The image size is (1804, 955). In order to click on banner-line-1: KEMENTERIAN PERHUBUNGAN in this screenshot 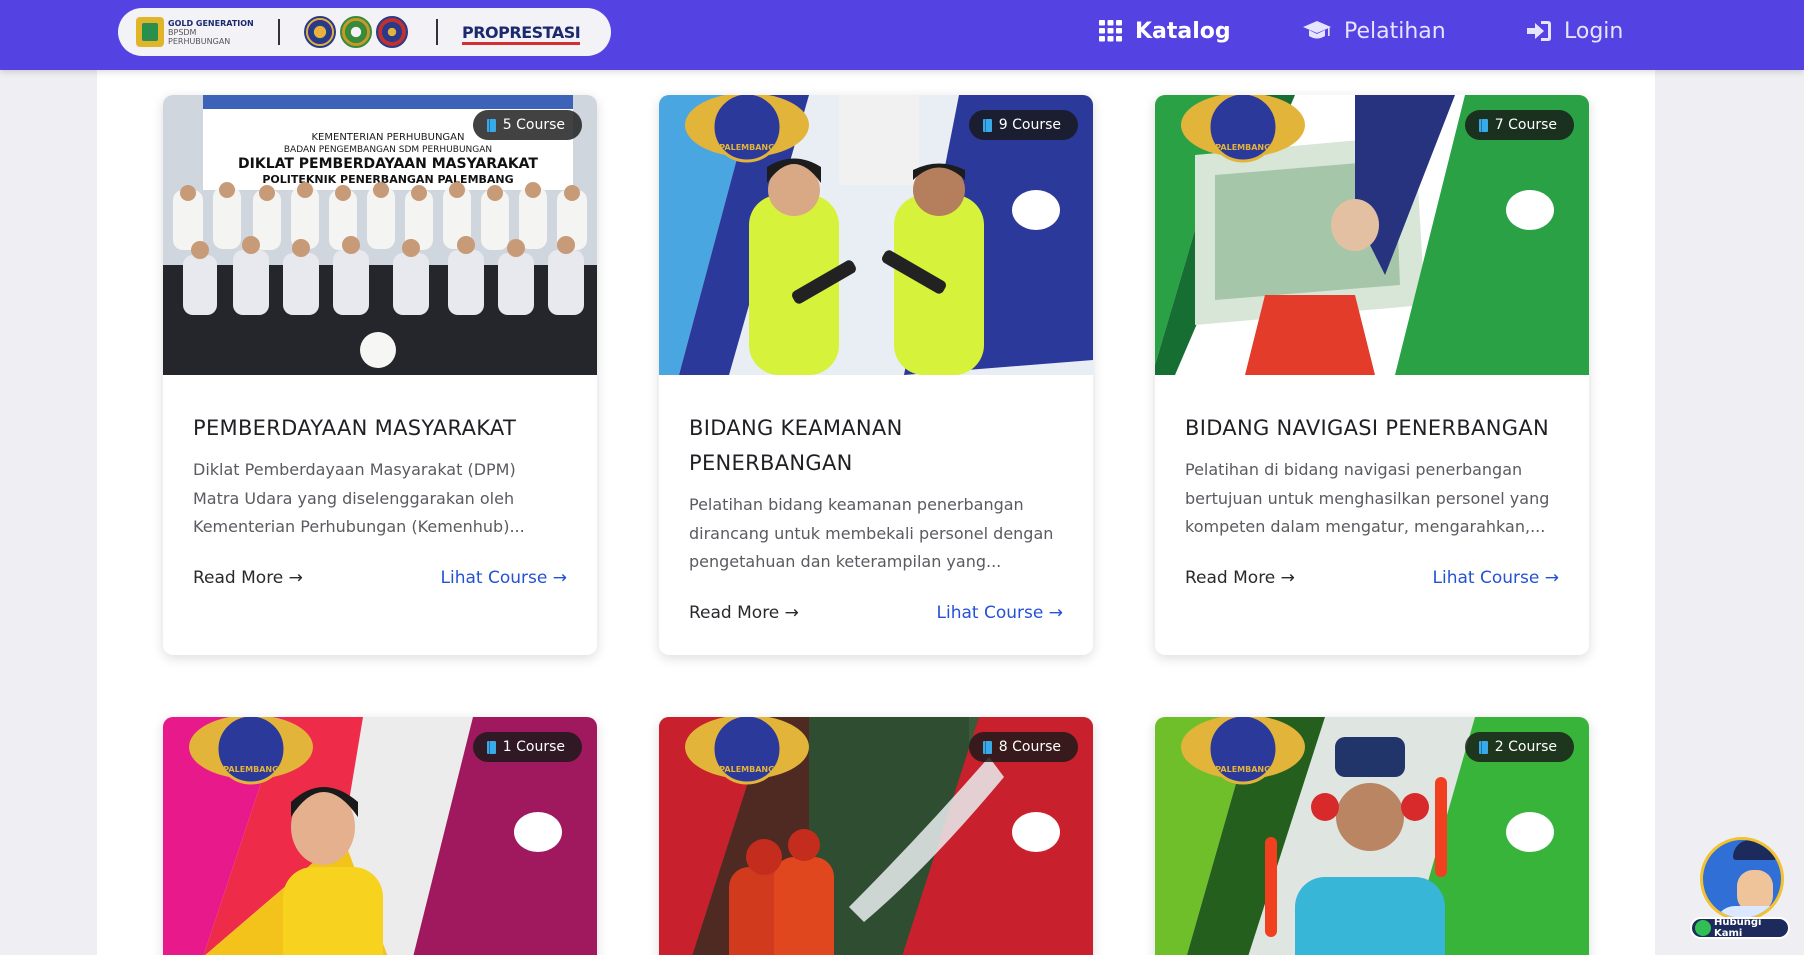, I will do `click(388, 137)`.